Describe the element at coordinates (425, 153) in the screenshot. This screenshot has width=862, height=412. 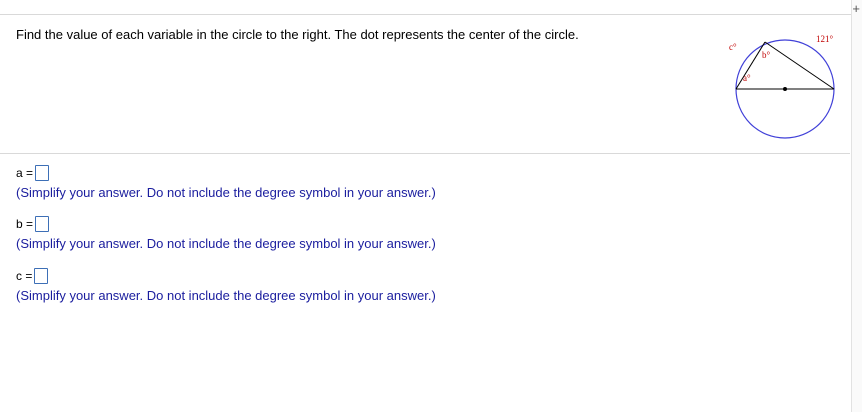
I see `section-divider` at that location.